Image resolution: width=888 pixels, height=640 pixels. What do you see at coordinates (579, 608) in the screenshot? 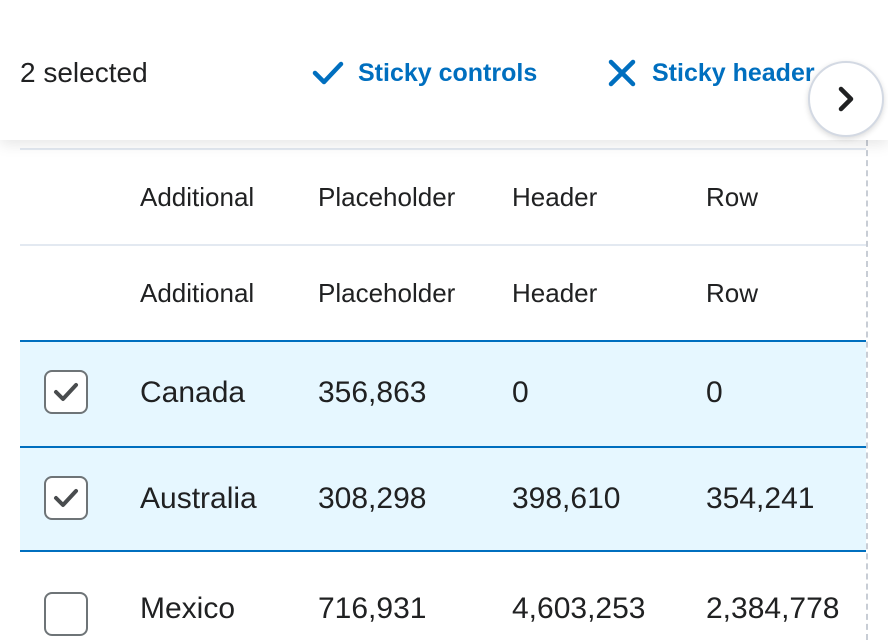
I see `table-cell: 4,603,253` at bounding box center [579, 608].